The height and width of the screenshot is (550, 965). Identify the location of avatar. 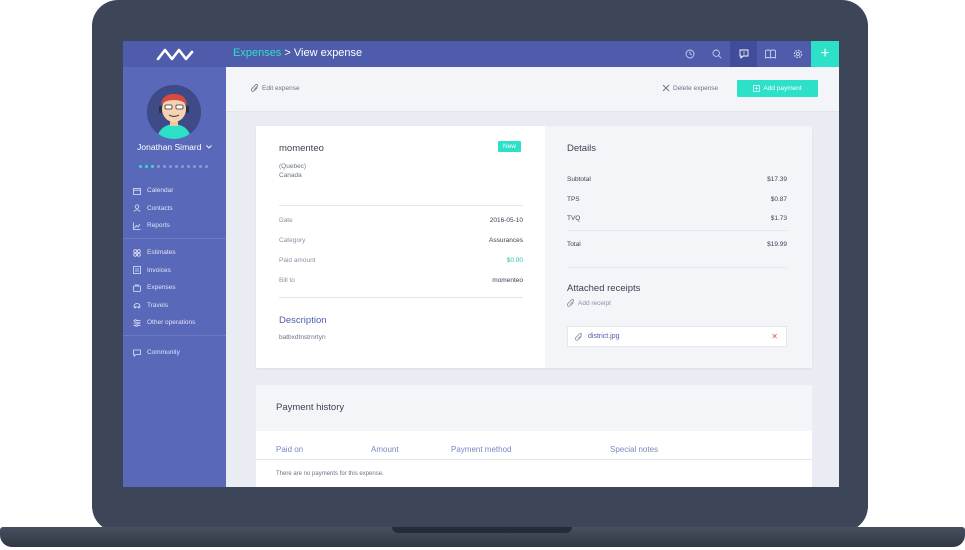
(174, 112).